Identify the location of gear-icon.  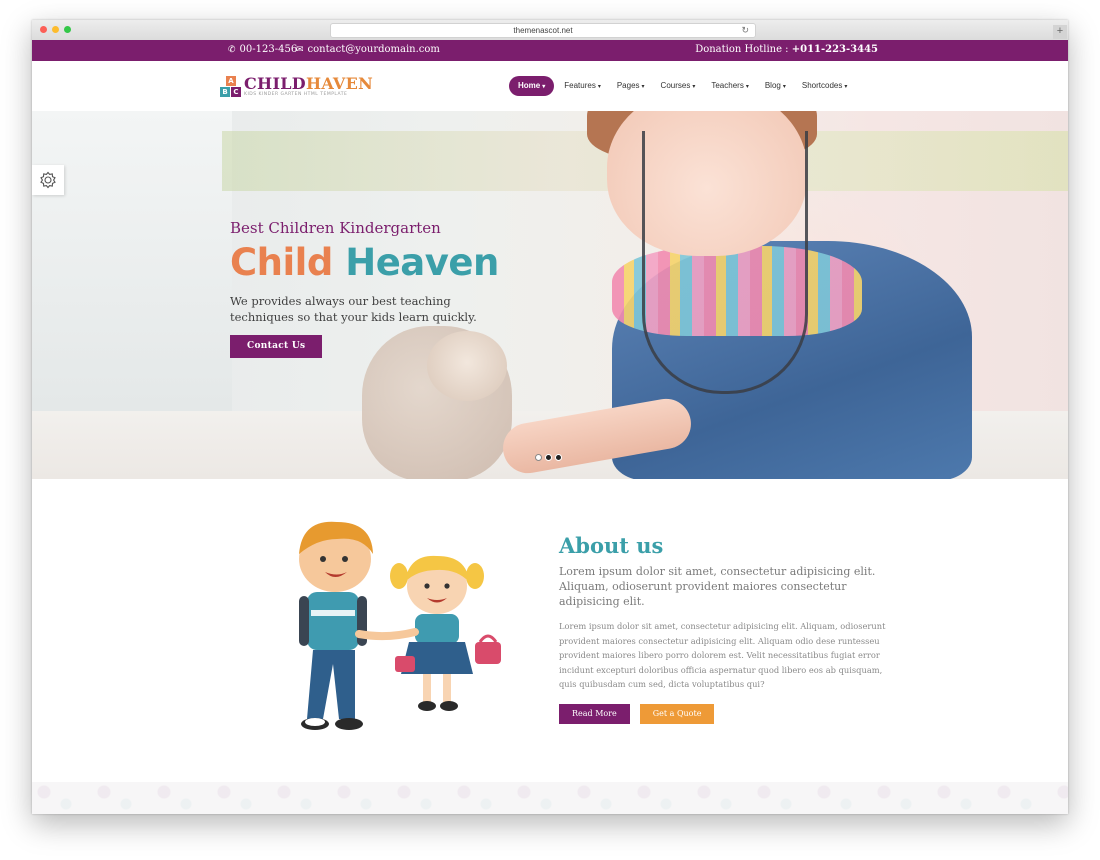
(48, 180).